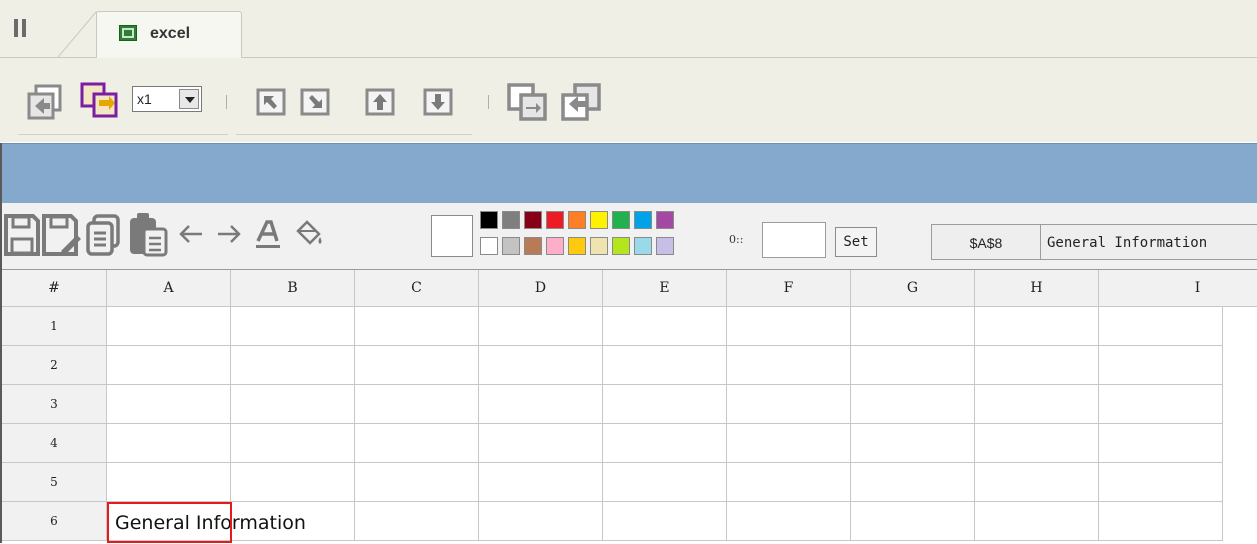 The height and width of the screenshot is (544, 1257). What do you see at coordinates (380, 102) in the screenshot?
I see `move-up-icon` at bounding box center [380, 102].